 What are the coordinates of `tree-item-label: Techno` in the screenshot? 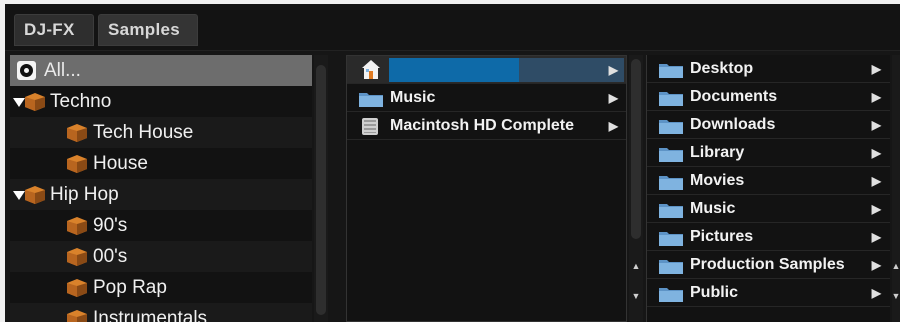 It's located at (81, 101).